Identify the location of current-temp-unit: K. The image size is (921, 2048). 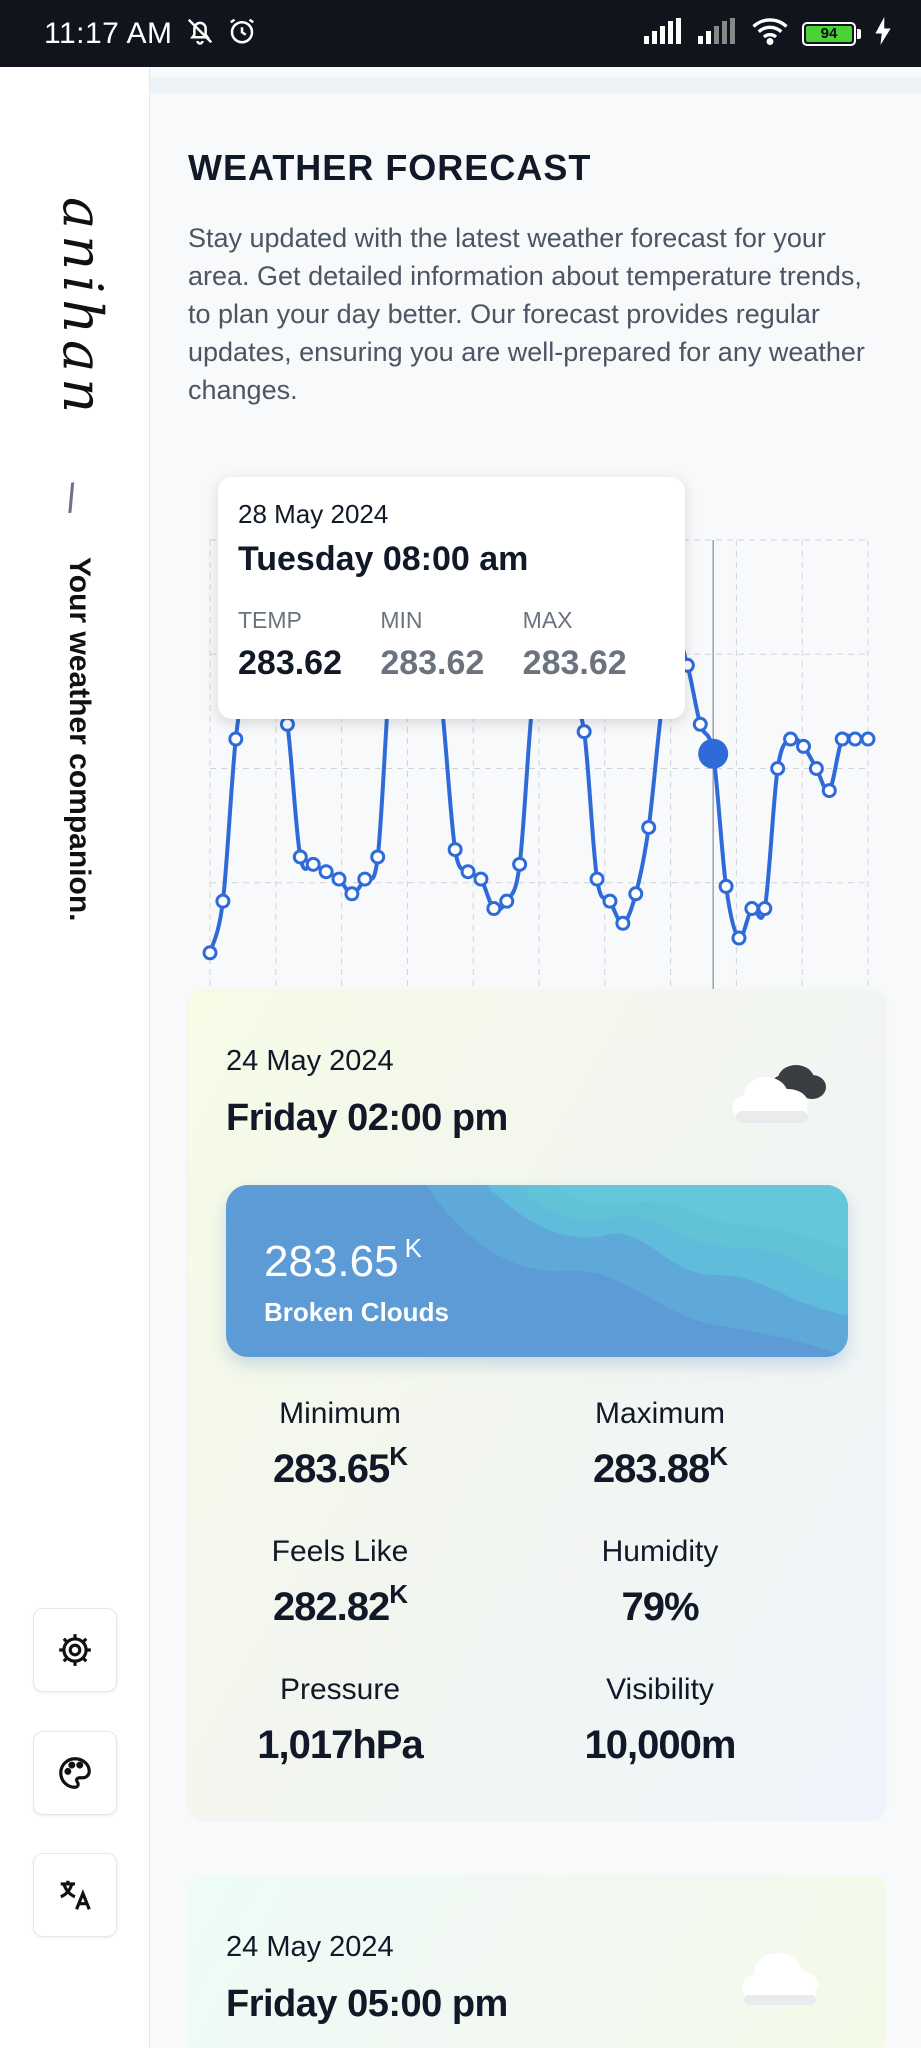
(413, 1248).